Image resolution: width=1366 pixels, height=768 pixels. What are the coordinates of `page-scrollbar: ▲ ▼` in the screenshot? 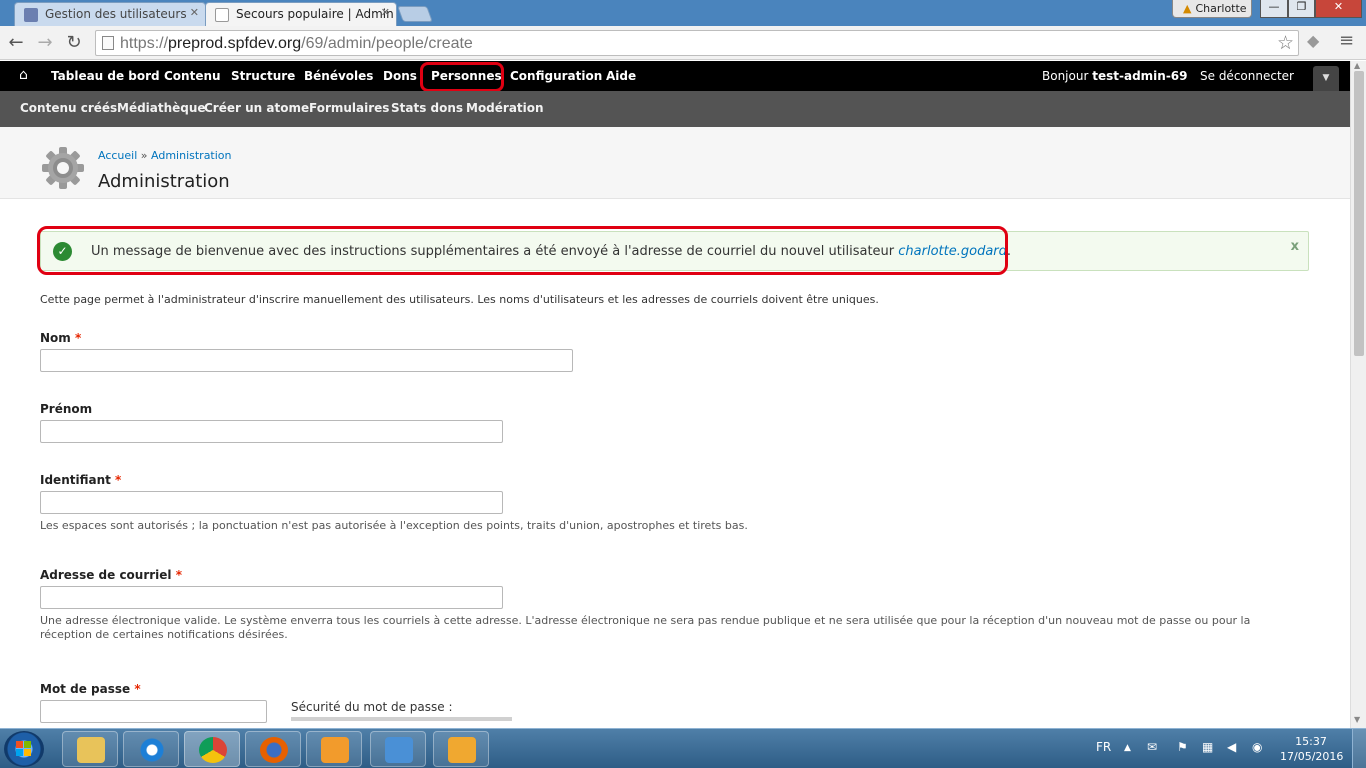 It's located at (1358, 394).